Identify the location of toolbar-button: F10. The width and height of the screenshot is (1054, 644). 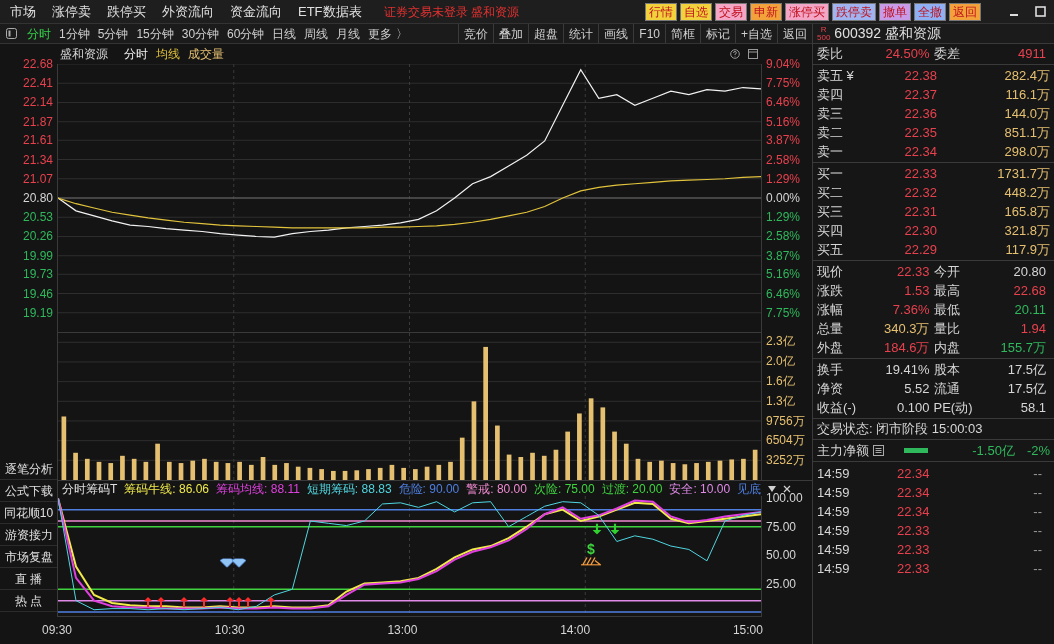
(649, 33).